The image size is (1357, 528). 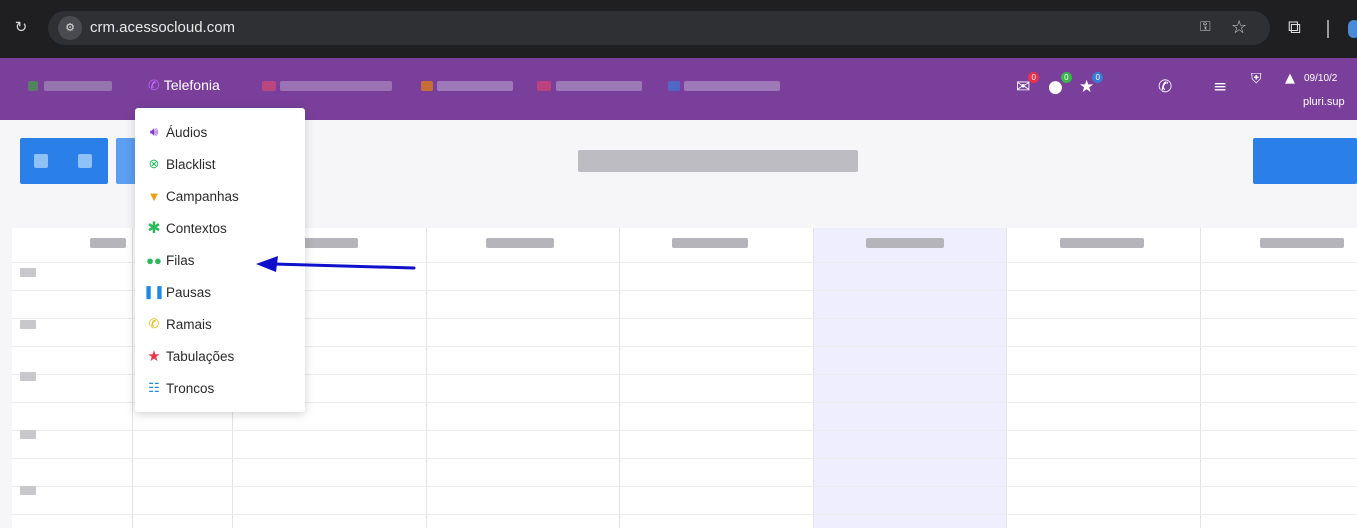 What do you see at coordinates (154, 85) in the screenshot?
I see `phone-icon: ✆` at bounding box center [154, 85].